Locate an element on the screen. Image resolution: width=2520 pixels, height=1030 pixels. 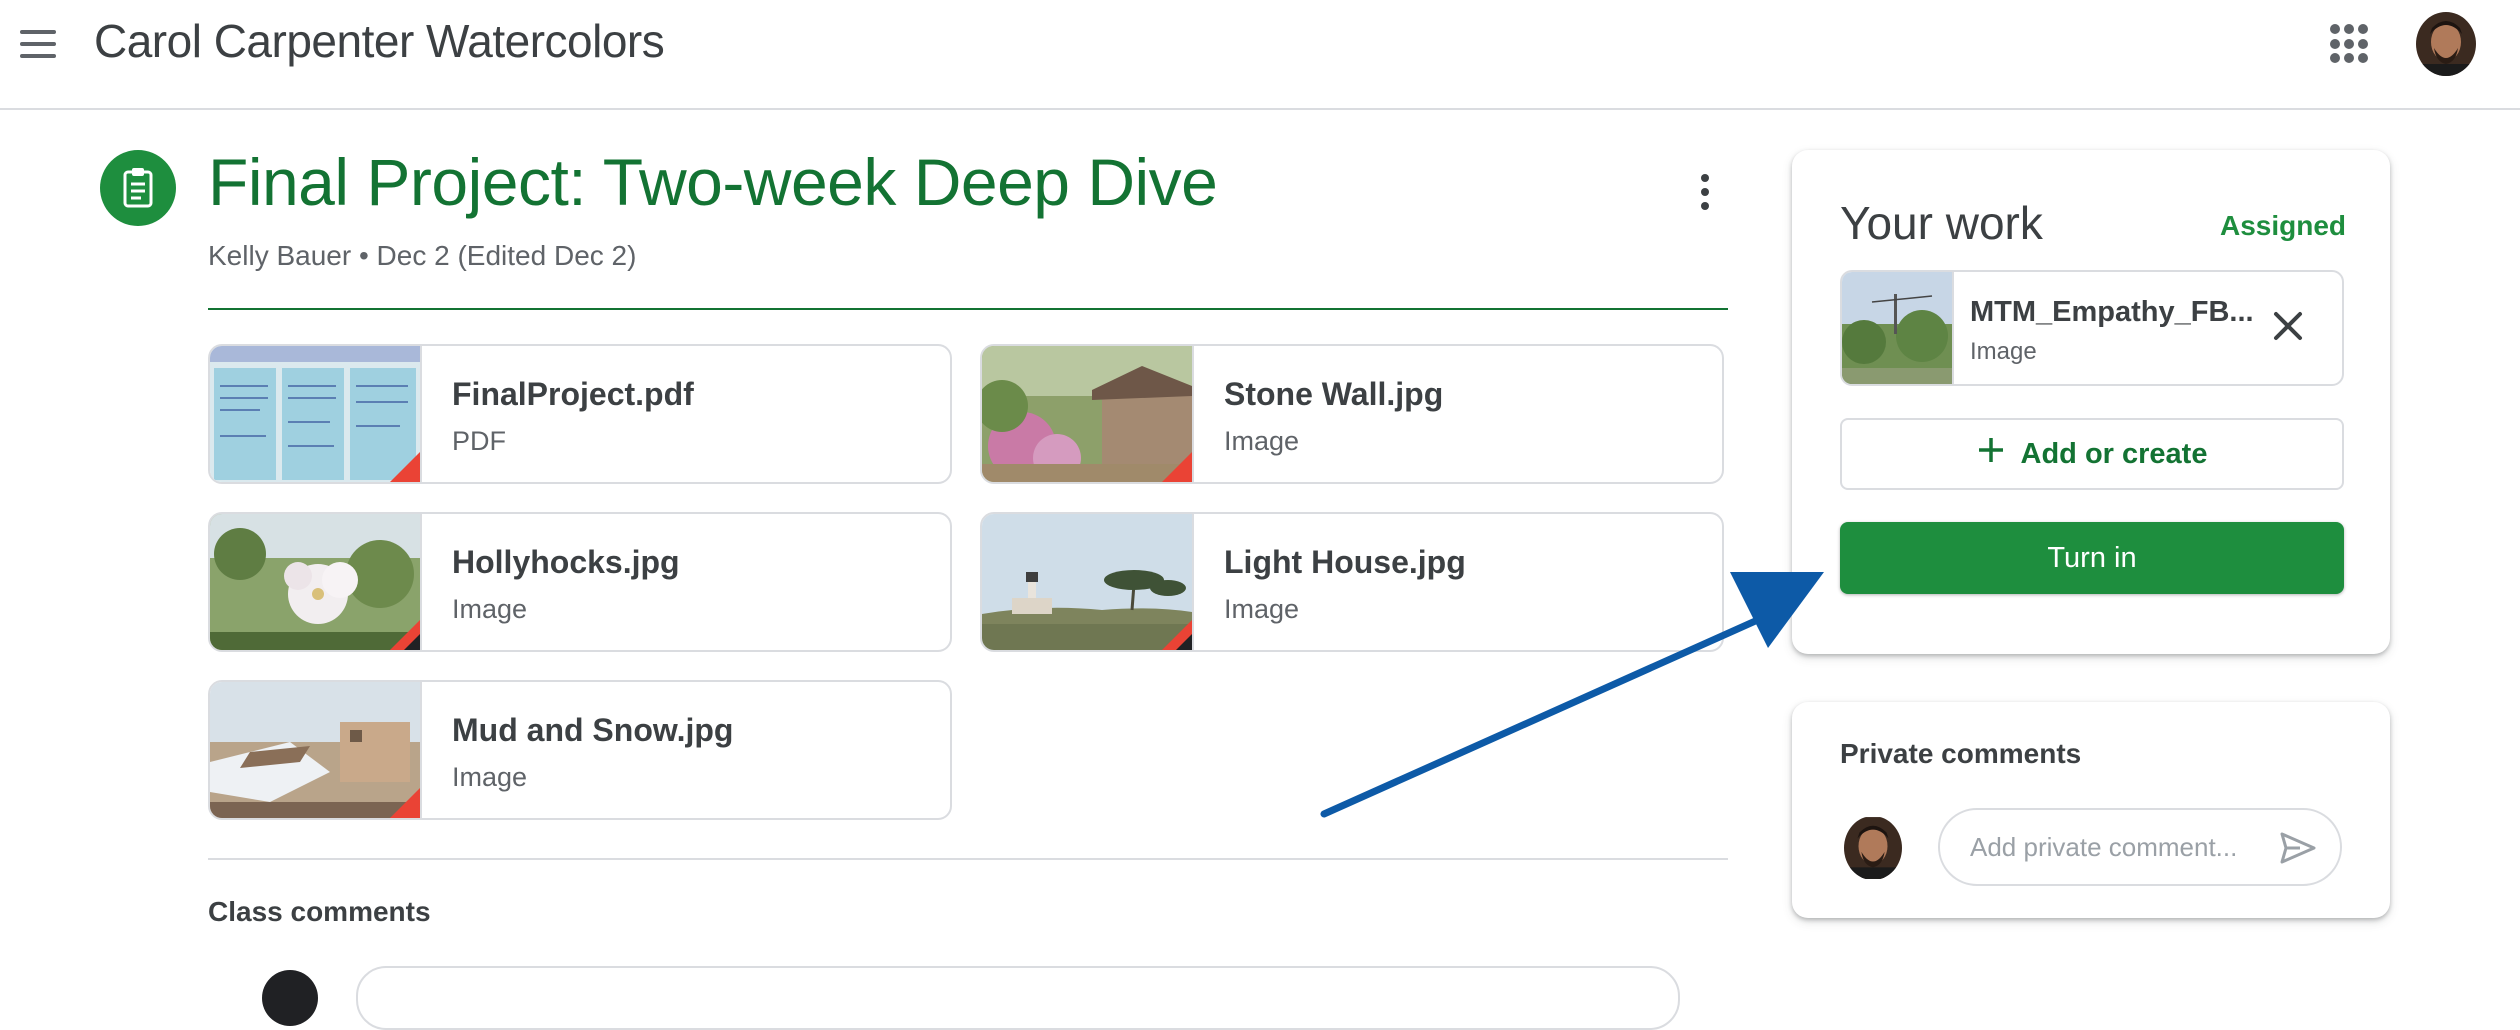
class-comment-input is located at coordinates (1018, 998).